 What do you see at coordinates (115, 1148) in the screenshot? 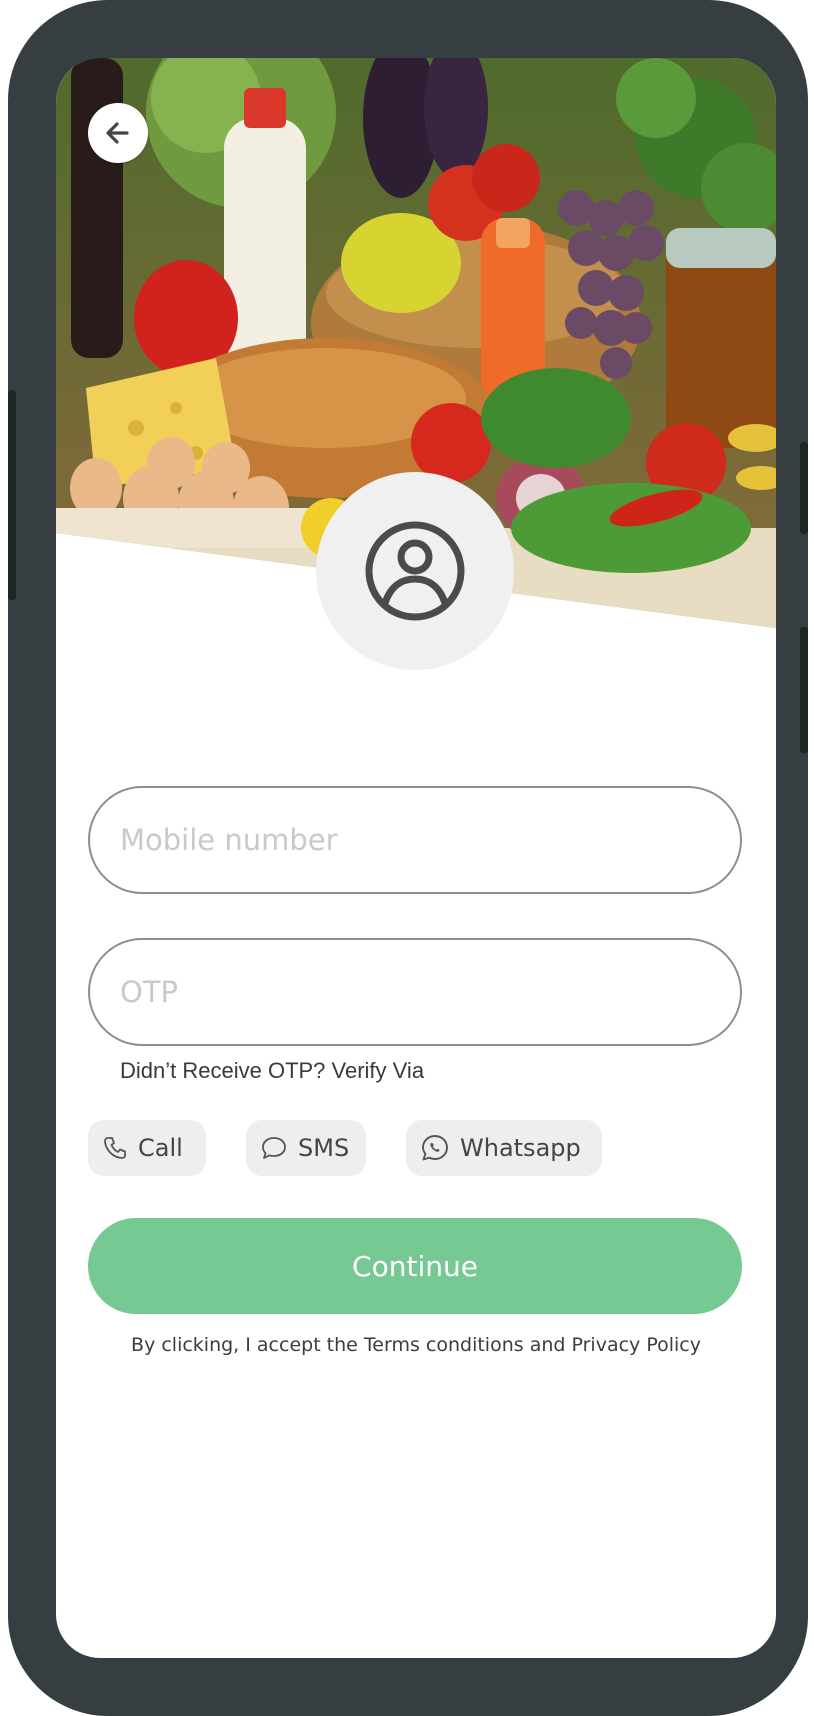
I see `phone-icon` at bounding box center [115, 1148].